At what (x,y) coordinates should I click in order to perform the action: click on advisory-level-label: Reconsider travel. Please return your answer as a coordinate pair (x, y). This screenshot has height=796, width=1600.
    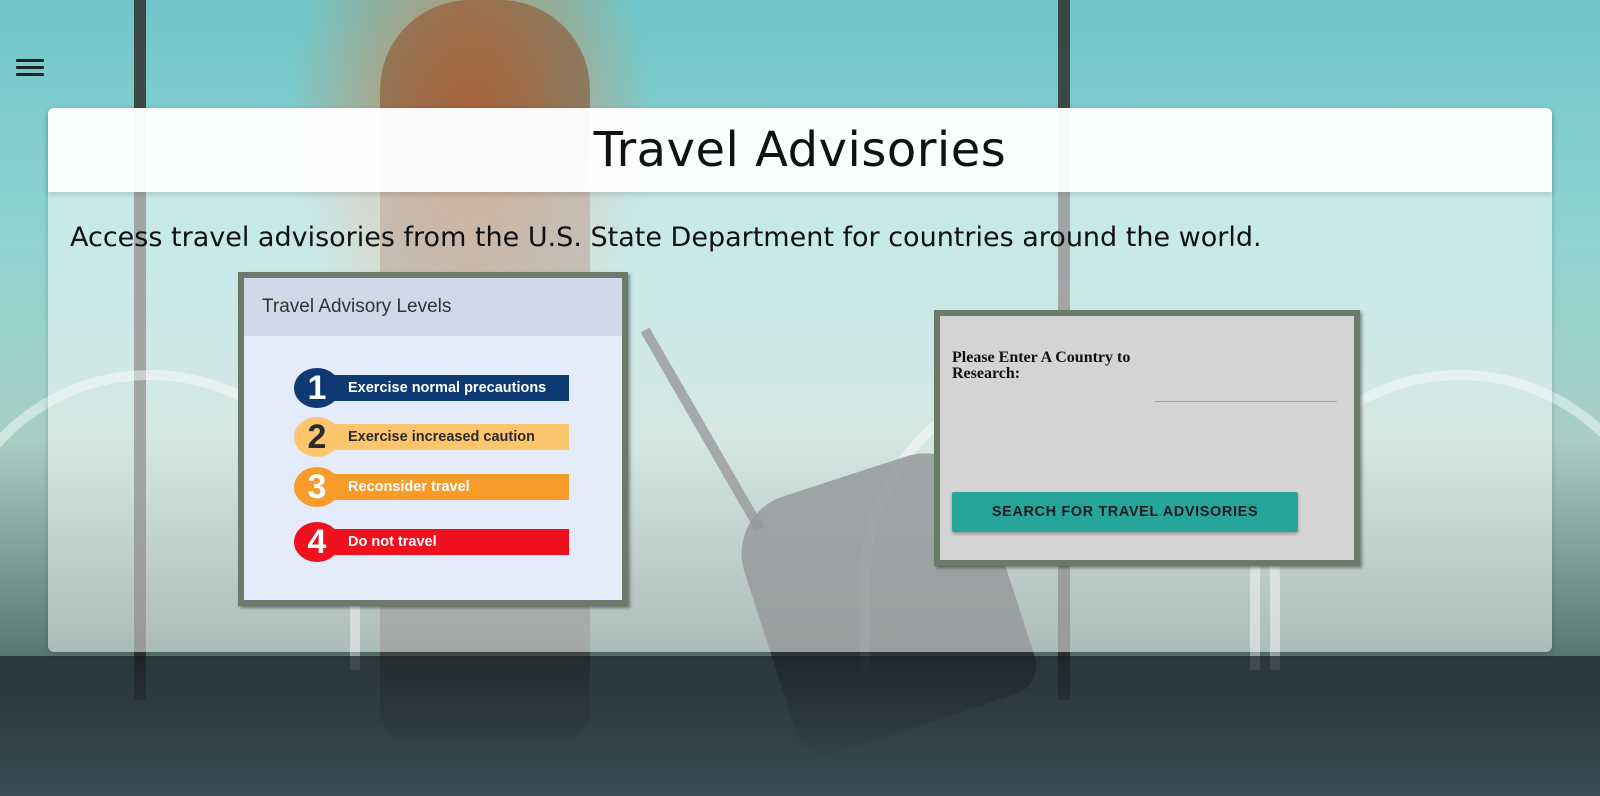
    Looking at the image, I should click on (443, 487).